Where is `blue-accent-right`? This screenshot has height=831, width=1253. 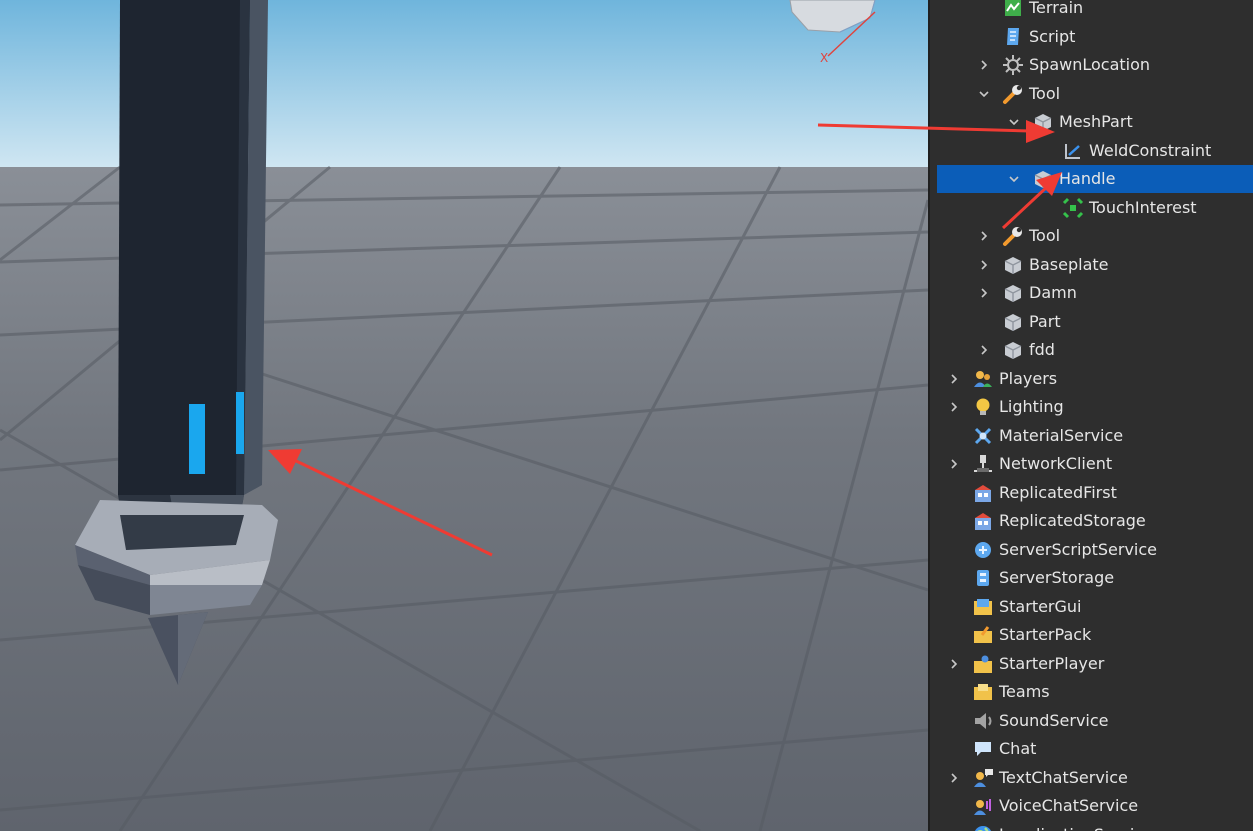 blue-accent-right is located at coordinates (240, 423).